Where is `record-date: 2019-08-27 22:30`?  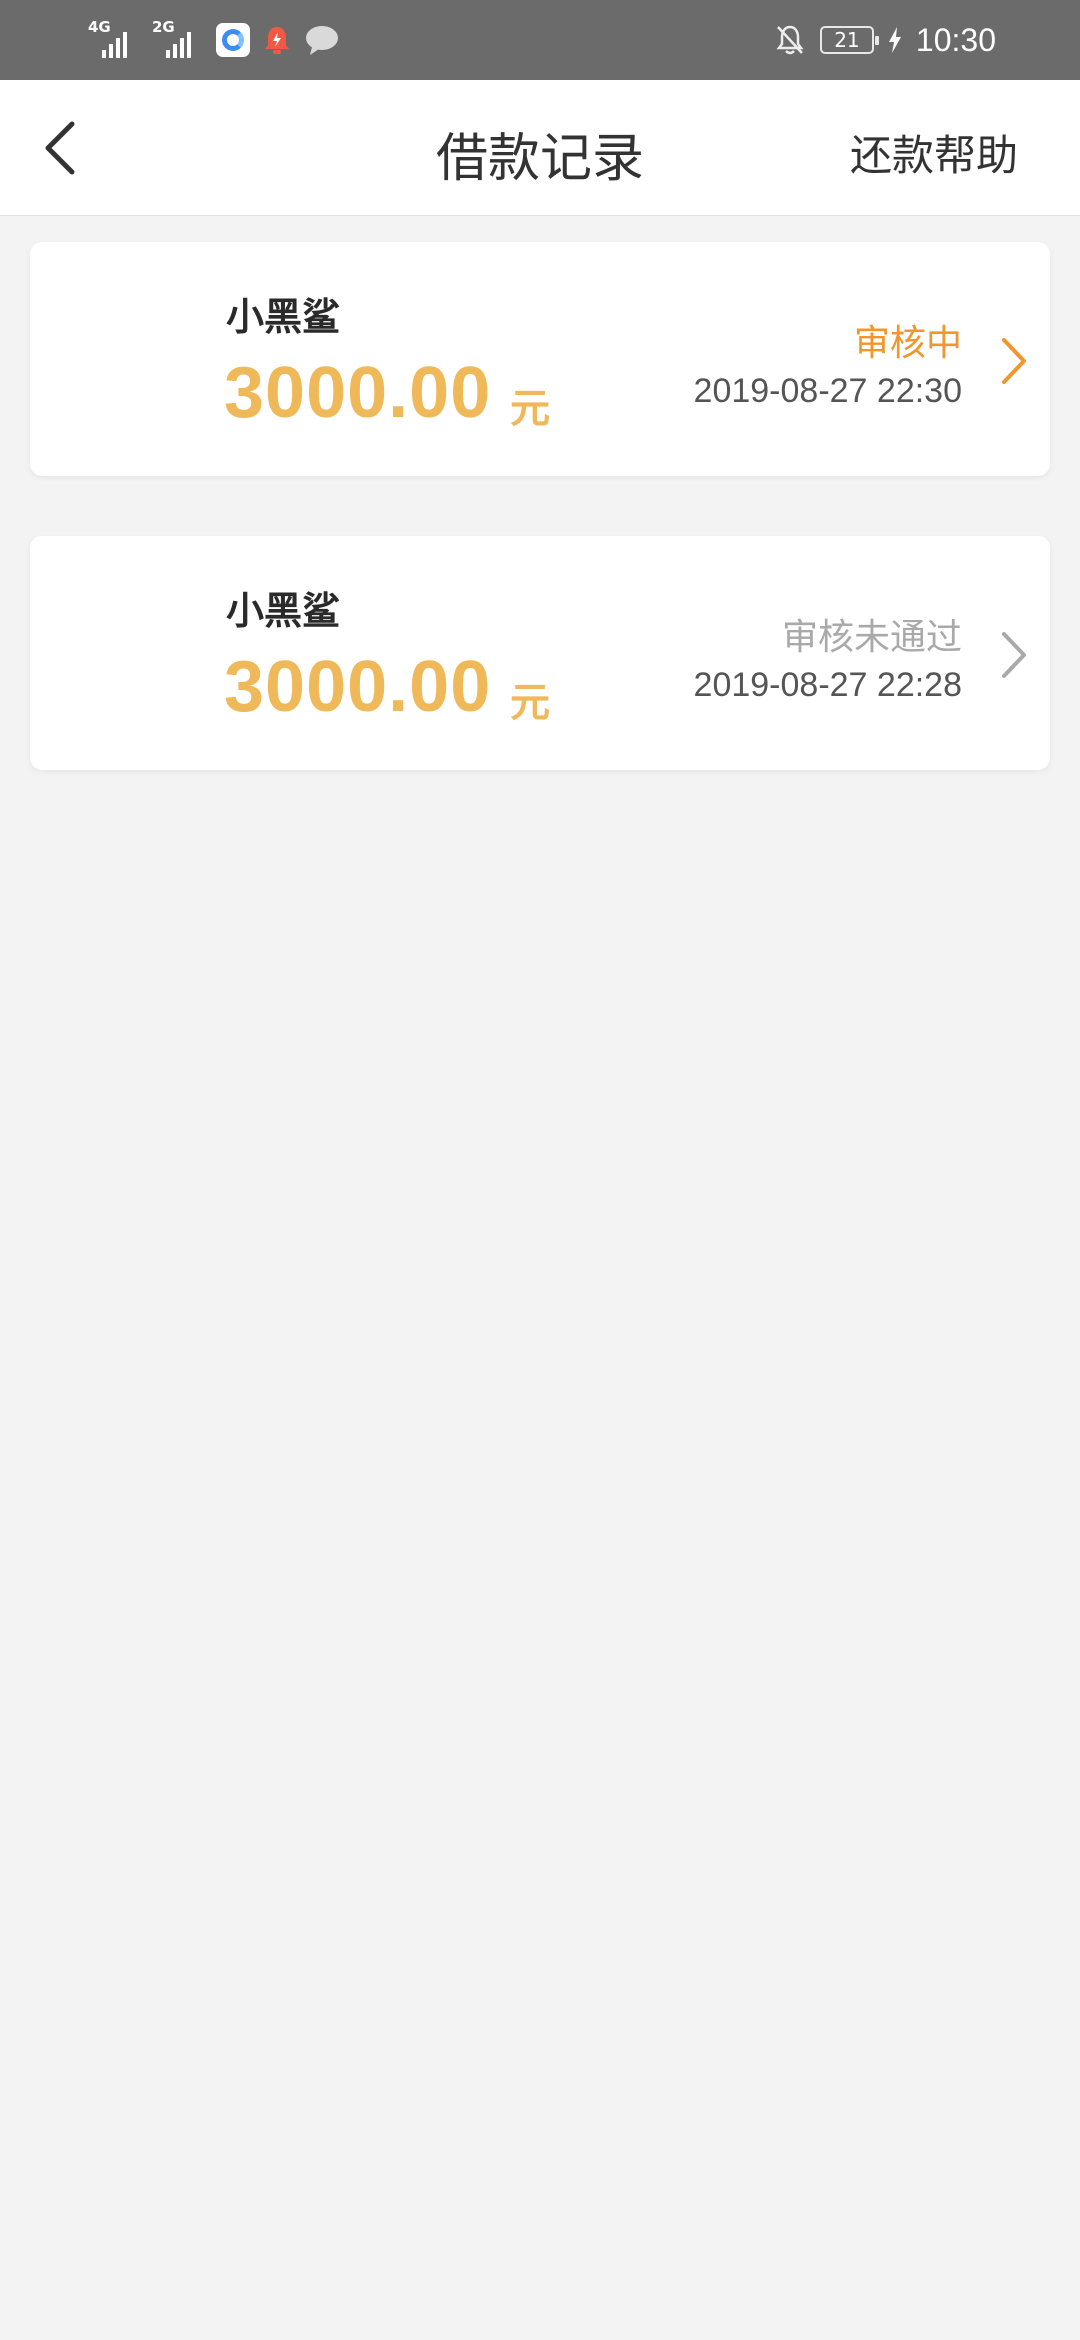
record-date: 2019-08-27 22:30 is located at coordinates (827, 391).